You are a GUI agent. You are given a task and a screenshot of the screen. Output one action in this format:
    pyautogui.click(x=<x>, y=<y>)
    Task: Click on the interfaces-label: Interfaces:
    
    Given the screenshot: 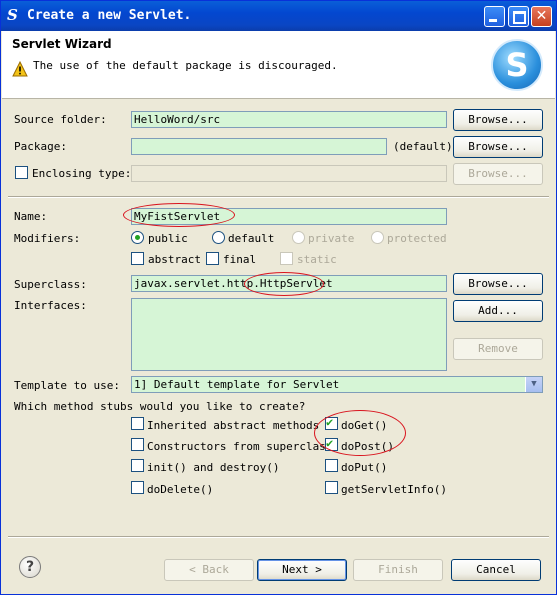 What is the action you would take?
    pyautogui.click(x=50, y=305)
    